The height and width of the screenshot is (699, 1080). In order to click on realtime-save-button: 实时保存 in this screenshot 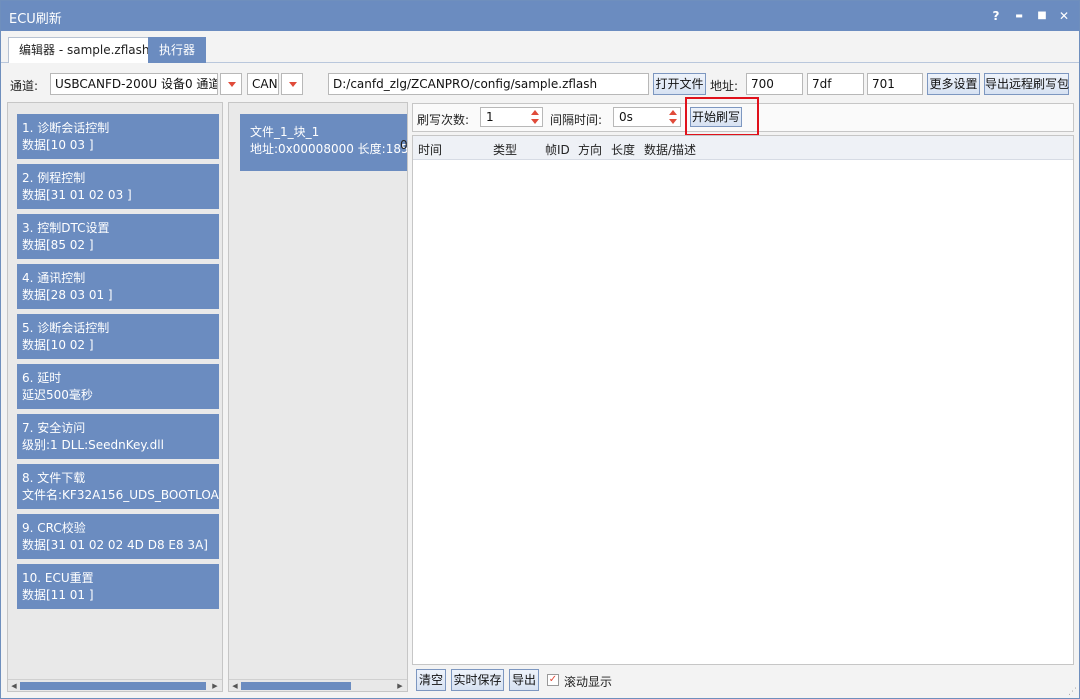, I will do `click(477, 680)`.